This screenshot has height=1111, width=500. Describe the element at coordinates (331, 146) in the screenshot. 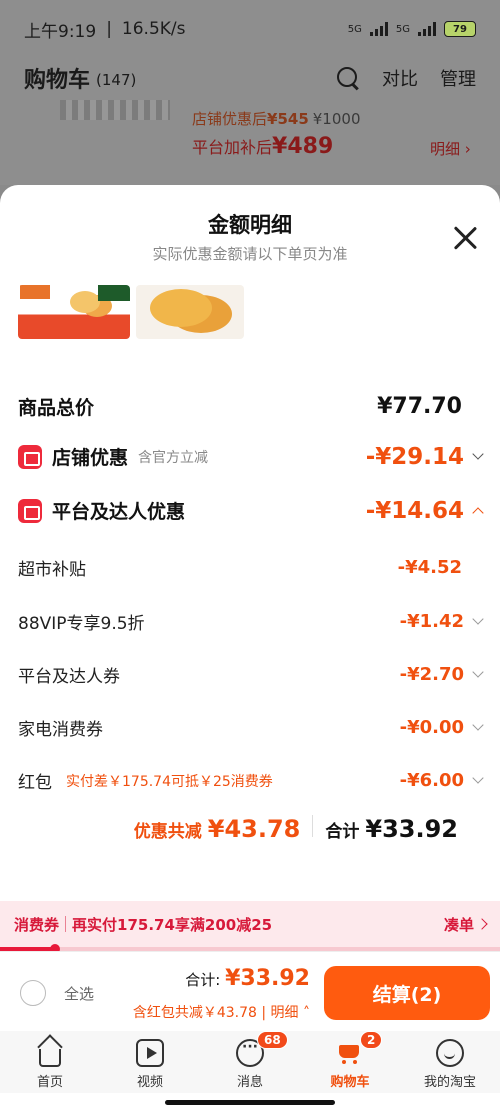

I see `platform-price-line: 平台加补后¥489 明细 ›` at that location.